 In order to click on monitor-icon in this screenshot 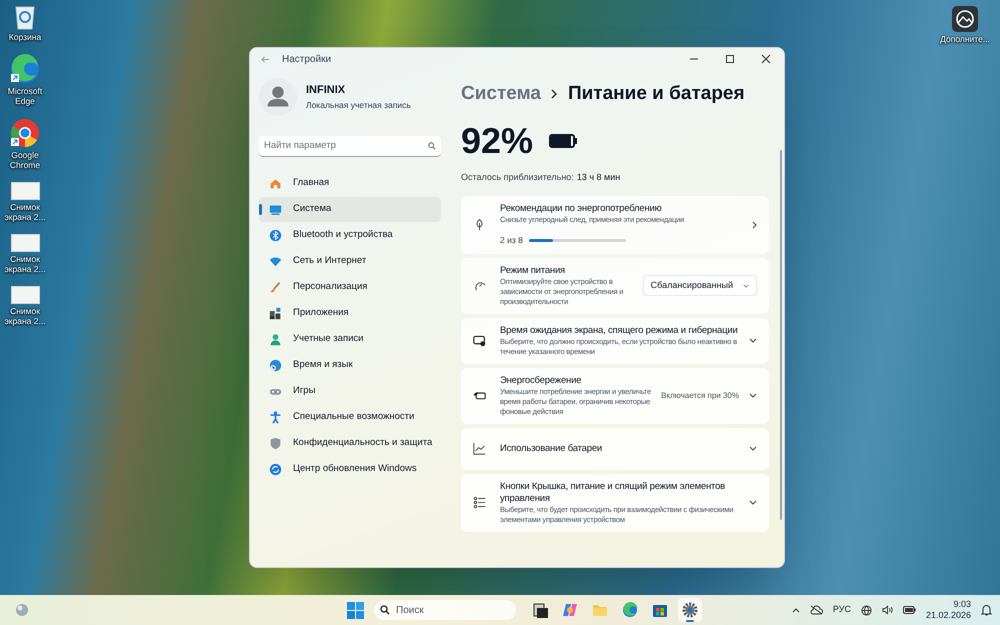, I will do `click(275, 209)`.